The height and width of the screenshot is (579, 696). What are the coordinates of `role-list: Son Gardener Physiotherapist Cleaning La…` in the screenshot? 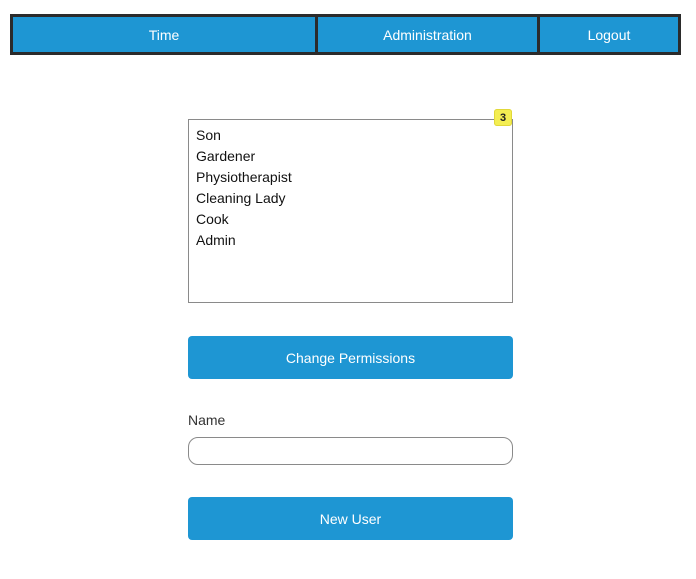 It's located at (350, 211).